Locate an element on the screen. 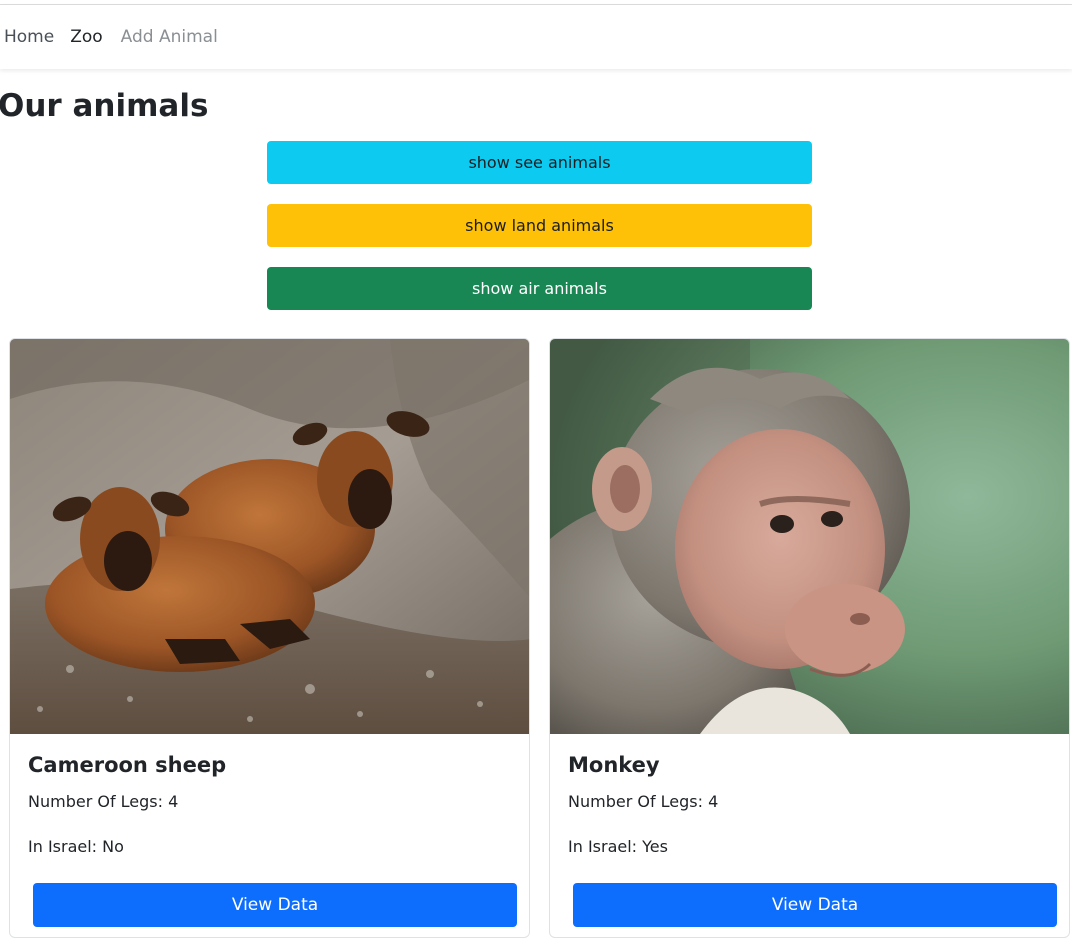 This screenshot has height=938, width=1072. page-title: Our animals is located at coordinates (104, 106).